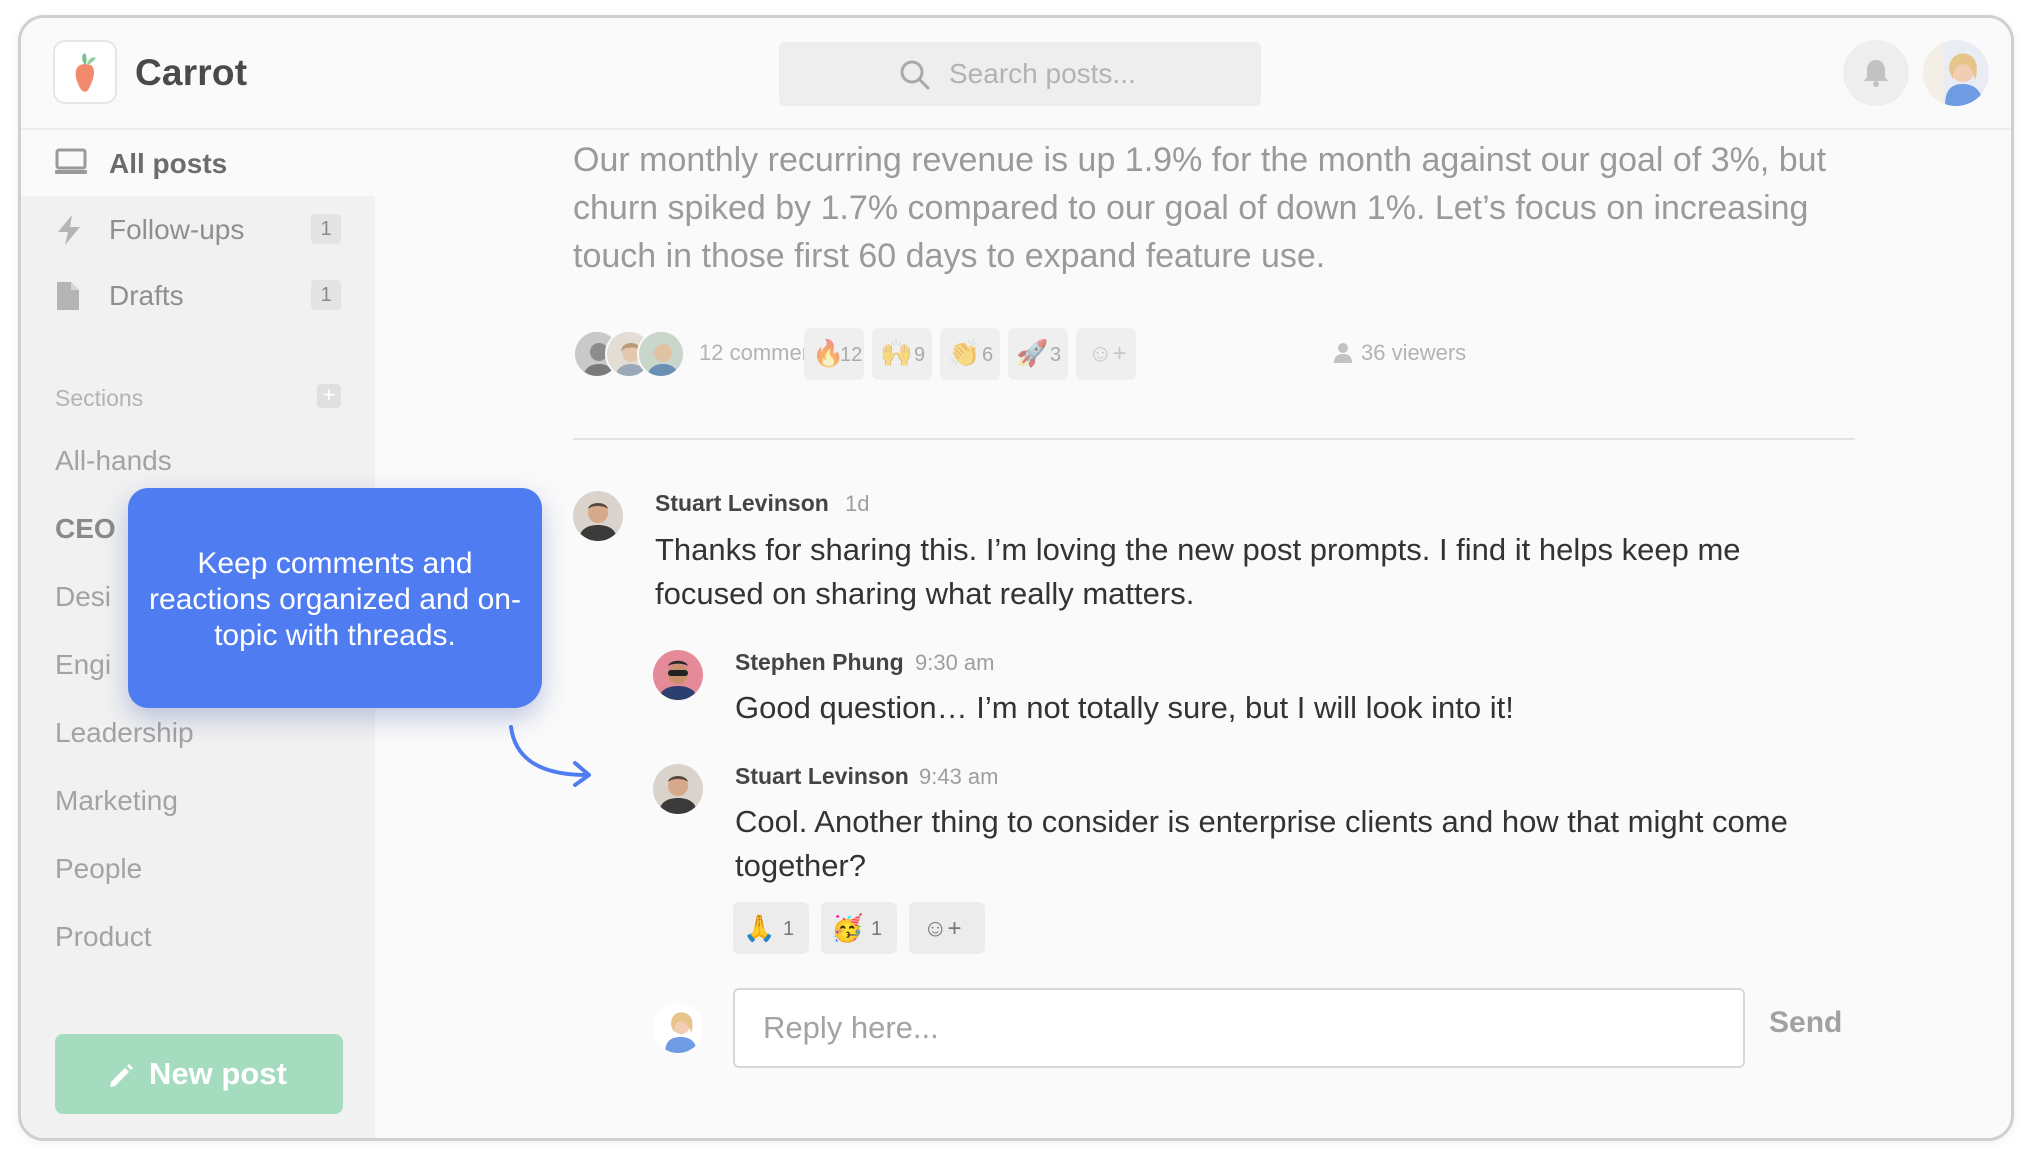 The width and height of the screenshot is (2032, 1160). Describe the element at coordinates (959, 776) in the screenshot. I see `comment-time: 9:43 am` at that location.